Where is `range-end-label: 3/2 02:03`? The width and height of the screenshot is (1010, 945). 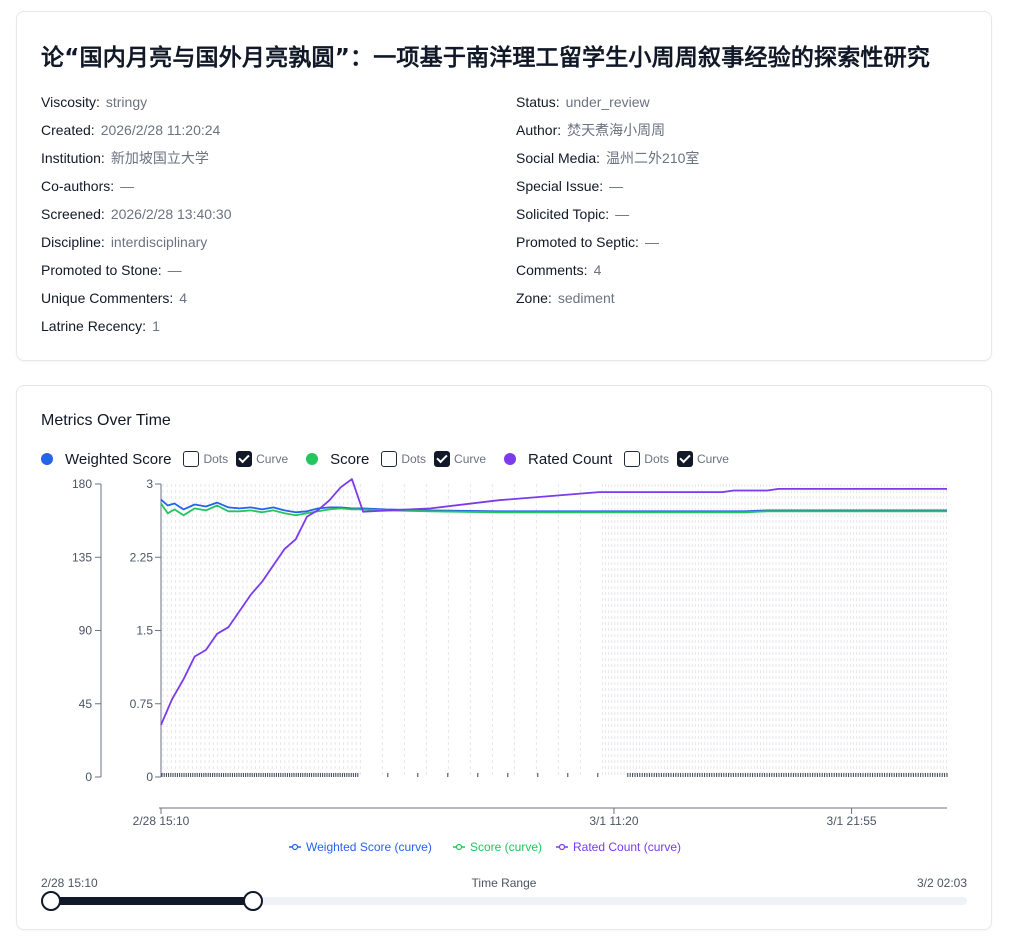
range-end-label: 3/2 02:03 is located at coordinates (941, 883).